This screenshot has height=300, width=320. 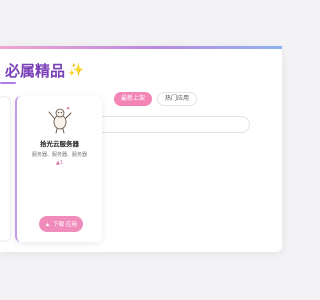 What do you see at coordinates (65, 225) in the screenshot?
I see `download-label: 下载 应用` at bounding box center [65, 225].